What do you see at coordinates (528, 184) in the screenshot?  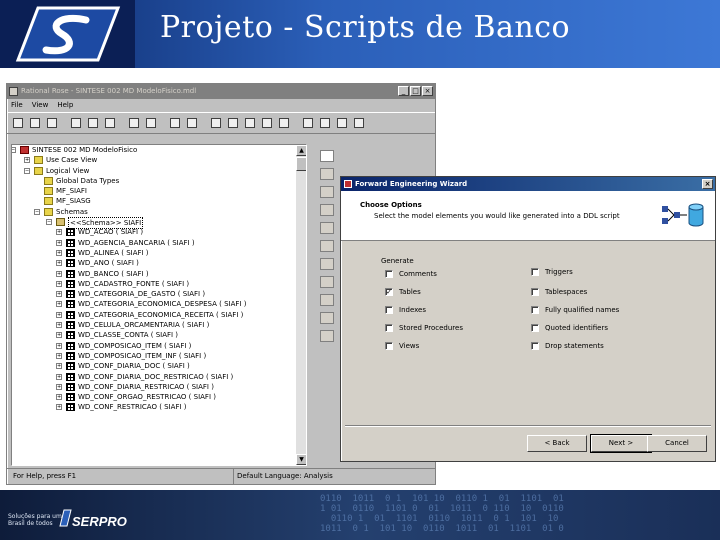 I see `wizard-titlebar: Forward Engineering Wizard ×` at bounding box center [528, 184].